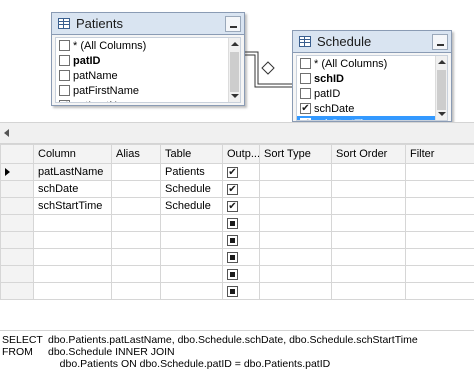 The width and height of the screenshot is (474, 376). I want to click on column-item: ✔ schDate, so click(372, 108).